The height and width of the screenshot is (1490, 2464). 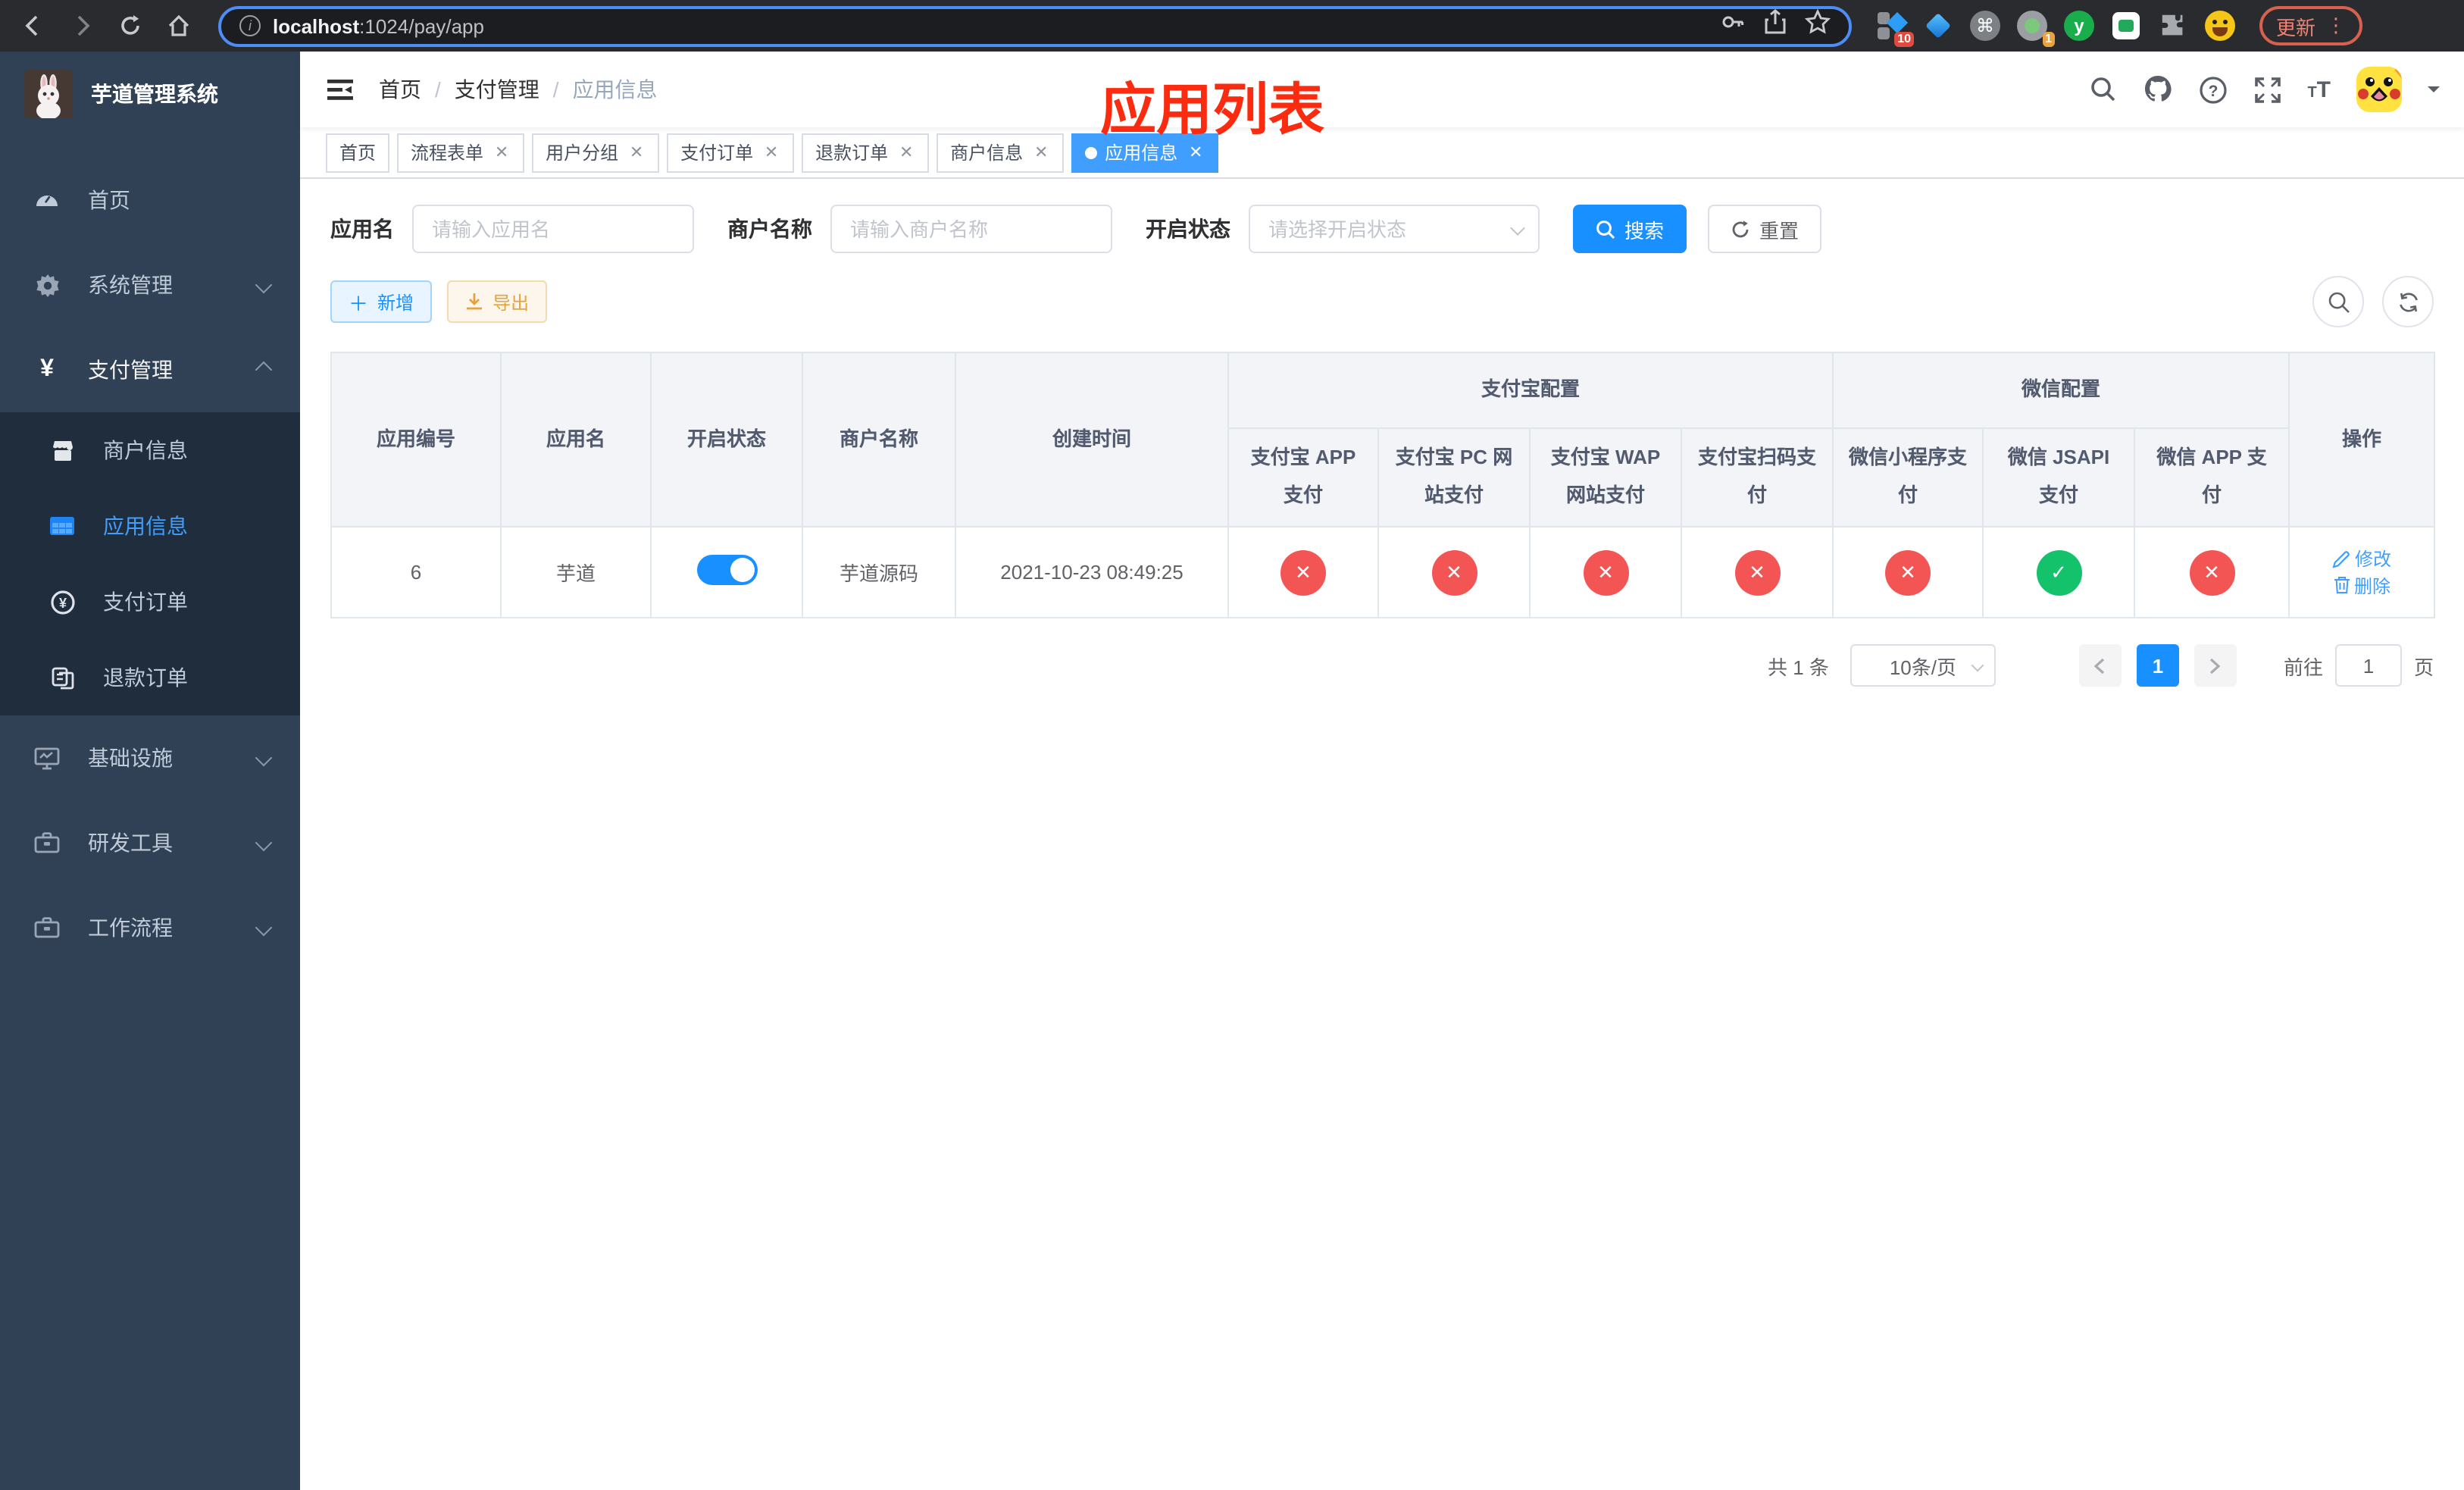 What do you see at coordinates (1001, 152) in the screenshot?
I see `tab-merchant-info: 商户信息 ✕` at bounding box center [1001, 152].